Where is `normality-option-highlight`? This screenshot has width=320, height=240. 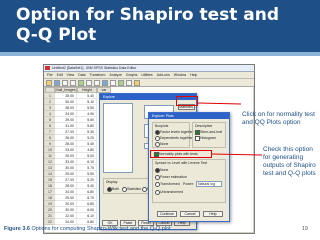
normality-option-highlight is located at coordinates (181, 154).